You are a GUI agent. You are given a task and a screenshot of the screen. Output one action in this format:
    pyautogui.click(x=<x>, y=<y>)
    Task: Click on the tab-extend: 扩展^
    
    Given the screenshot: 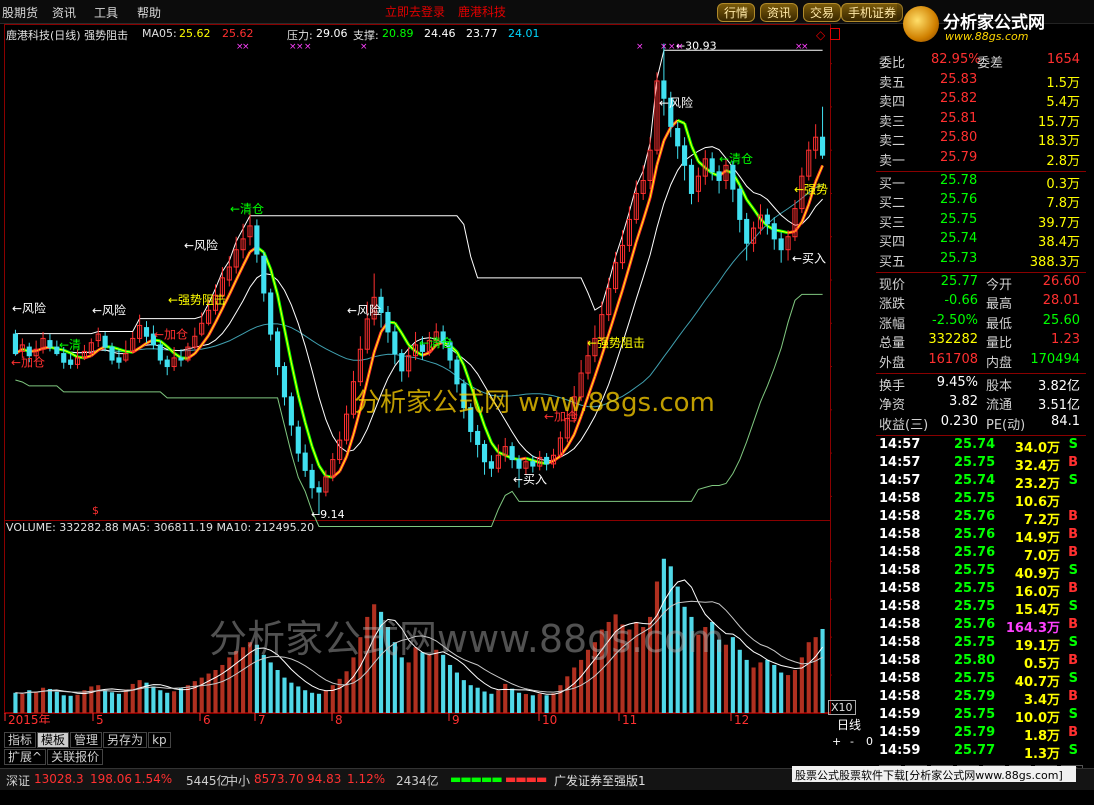 What is the action you would take?
    pyautogui.click(x=25, y=757)
    